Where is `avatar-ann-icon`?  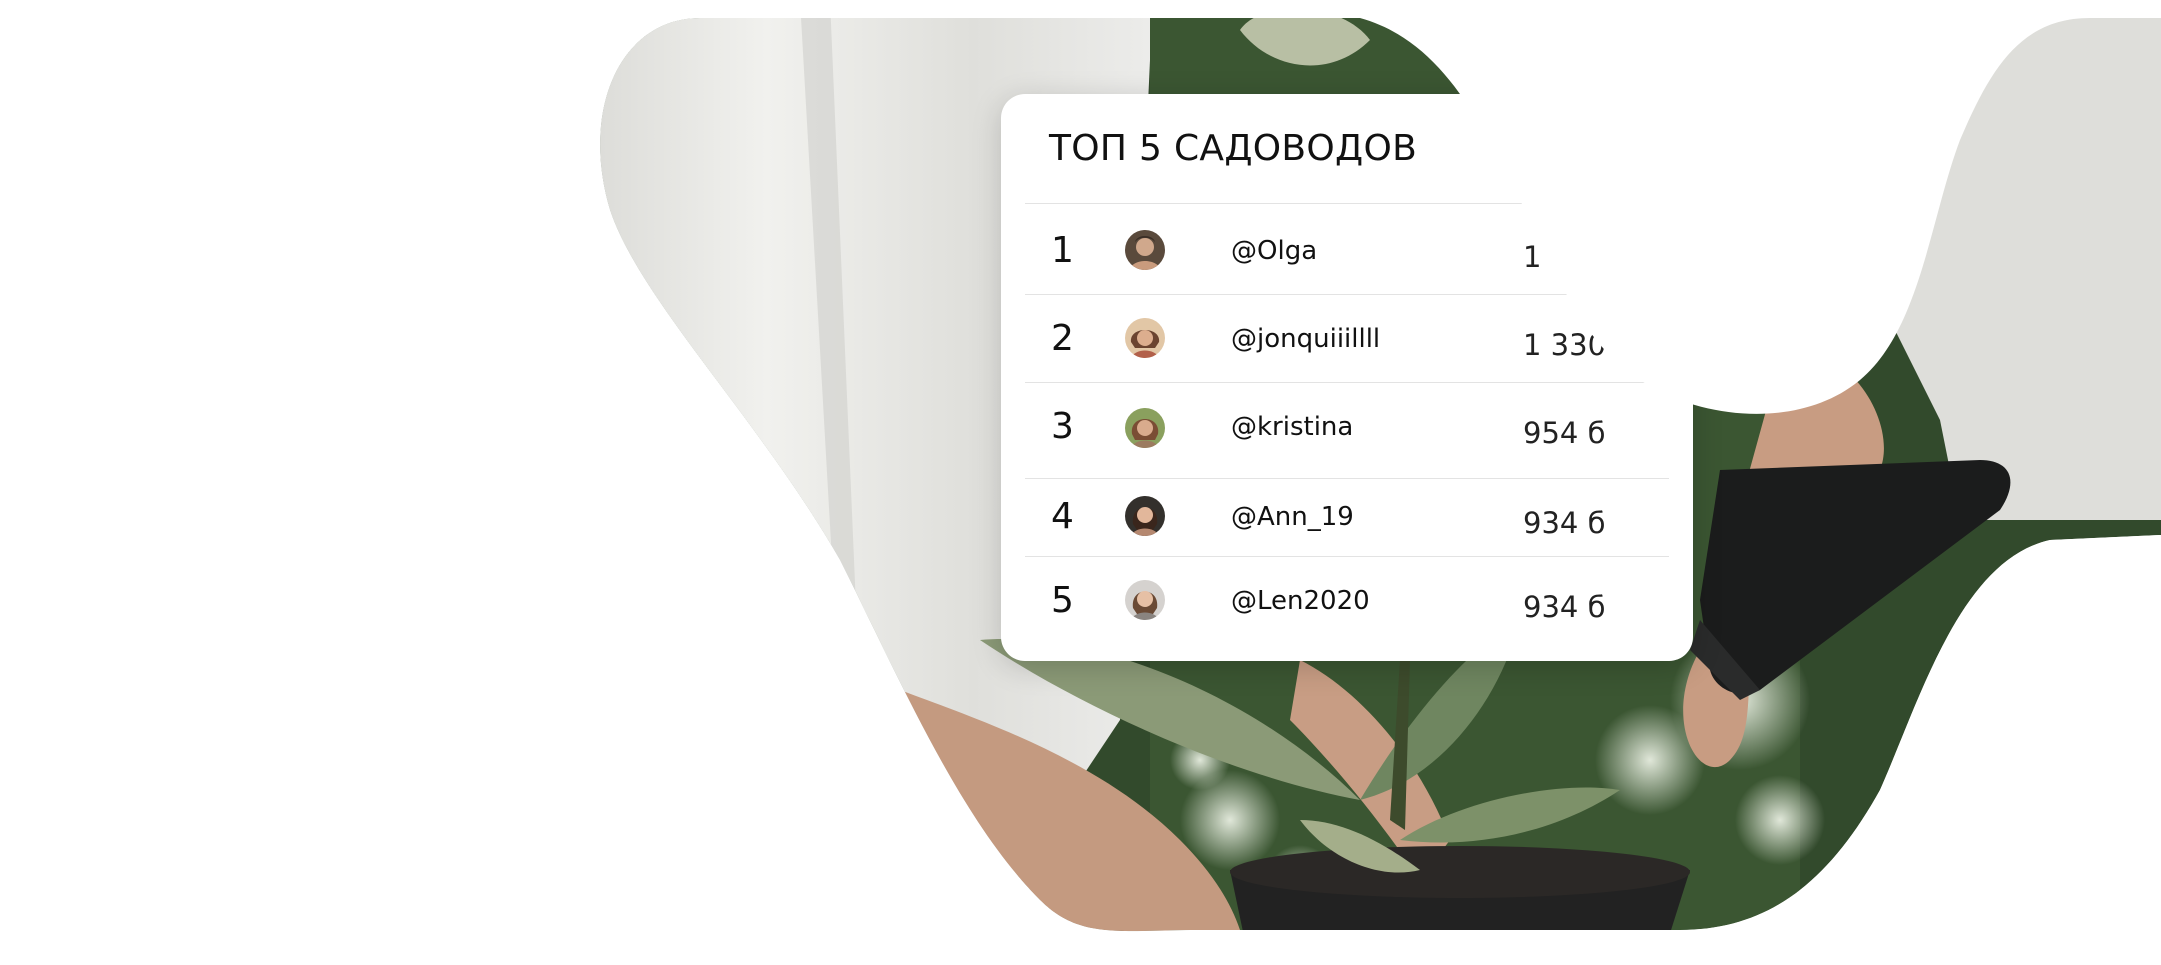
avatar-ann-icon is located at coordinates (1145, 516).